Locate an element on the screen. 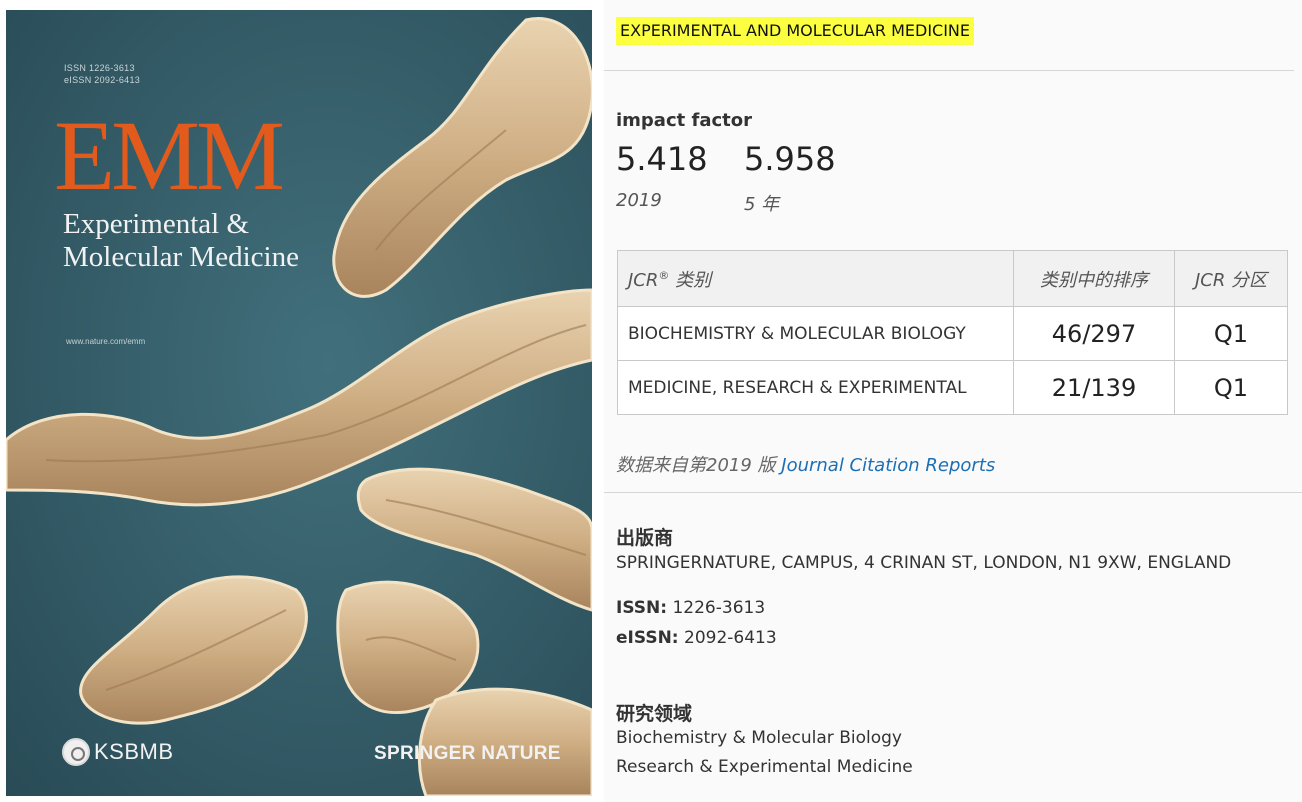 This screenshot has height=802, width=1302. cover-title: Experimental & Molecular Medicine is located at coordinates (181, 241).